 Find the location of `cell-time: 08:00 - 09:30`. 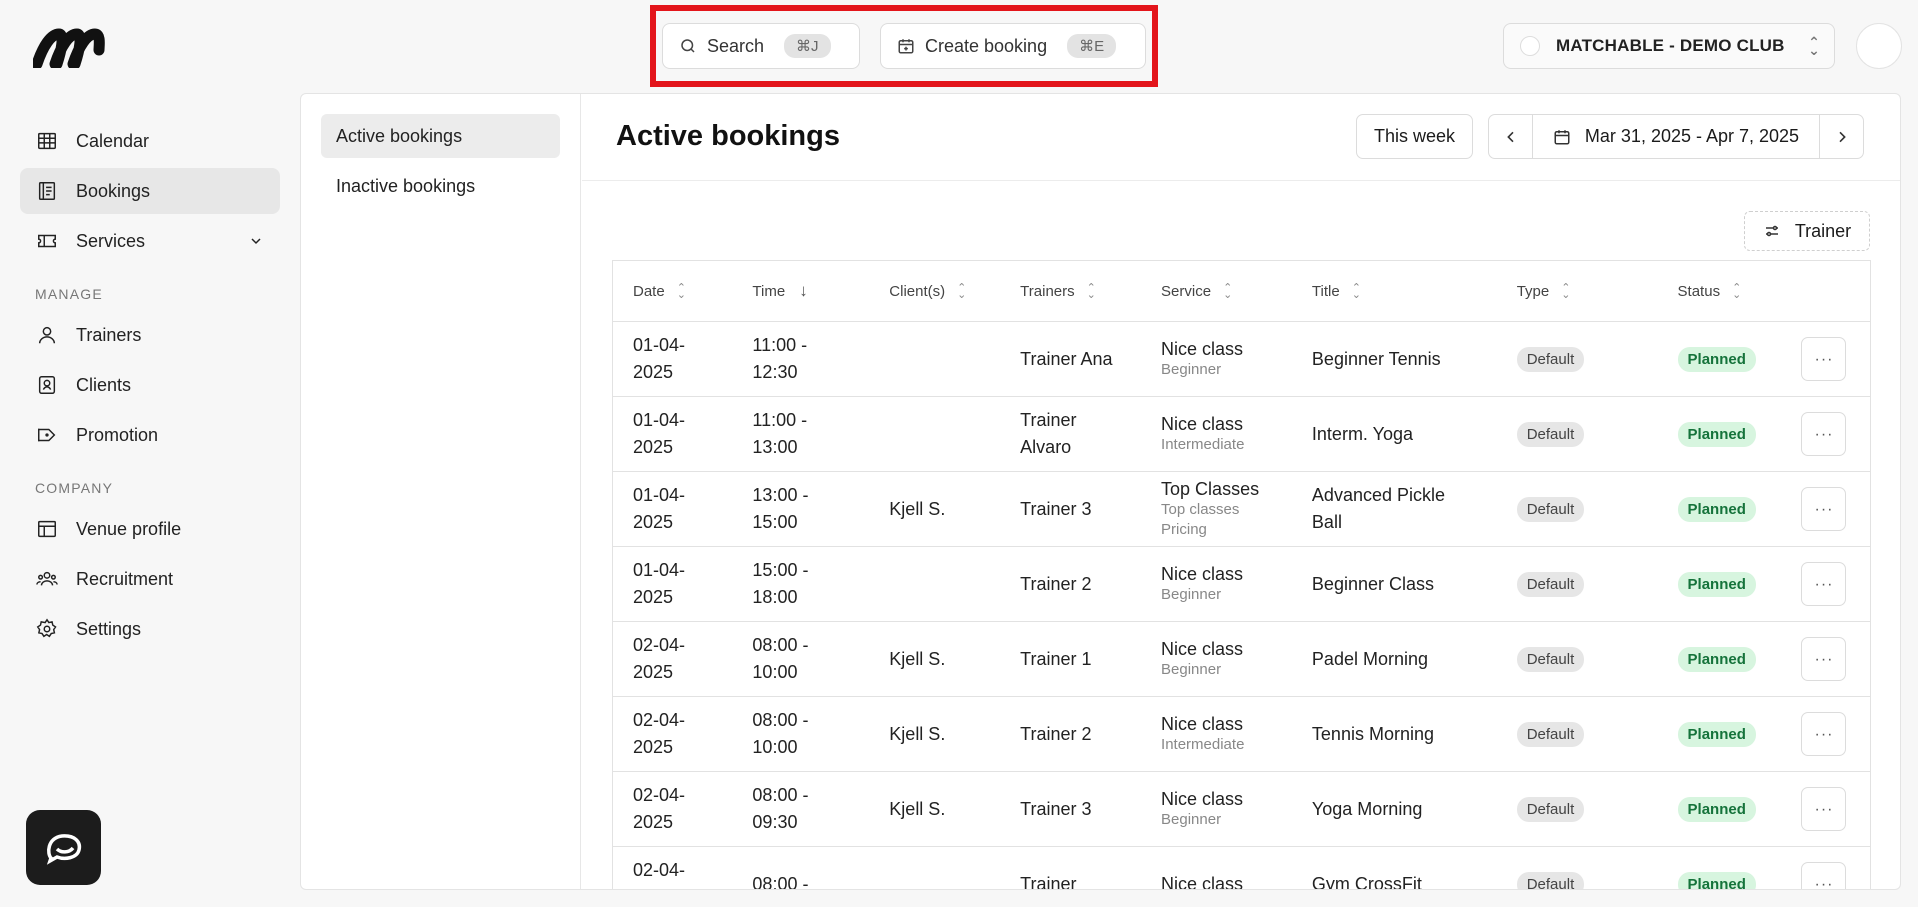

cell-time: 08:00 - 09:30 is located at coordinates (801, 809).